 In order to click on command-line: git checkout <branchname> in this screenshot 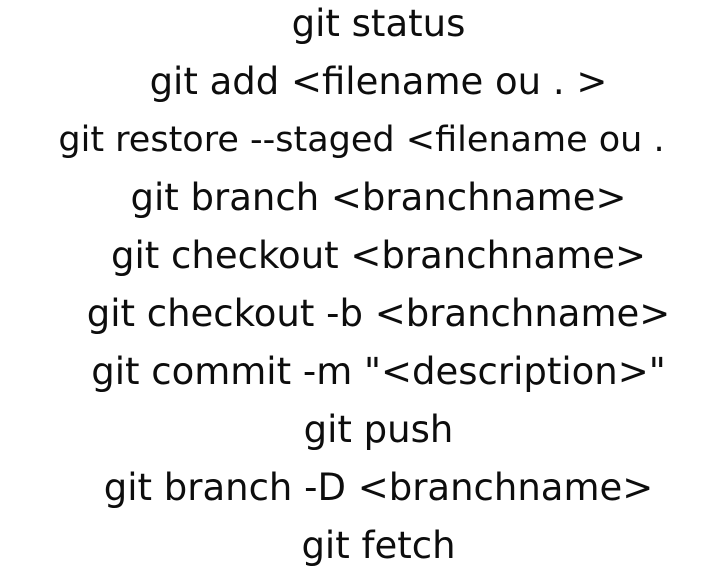, I will do `click(378, 255)`.